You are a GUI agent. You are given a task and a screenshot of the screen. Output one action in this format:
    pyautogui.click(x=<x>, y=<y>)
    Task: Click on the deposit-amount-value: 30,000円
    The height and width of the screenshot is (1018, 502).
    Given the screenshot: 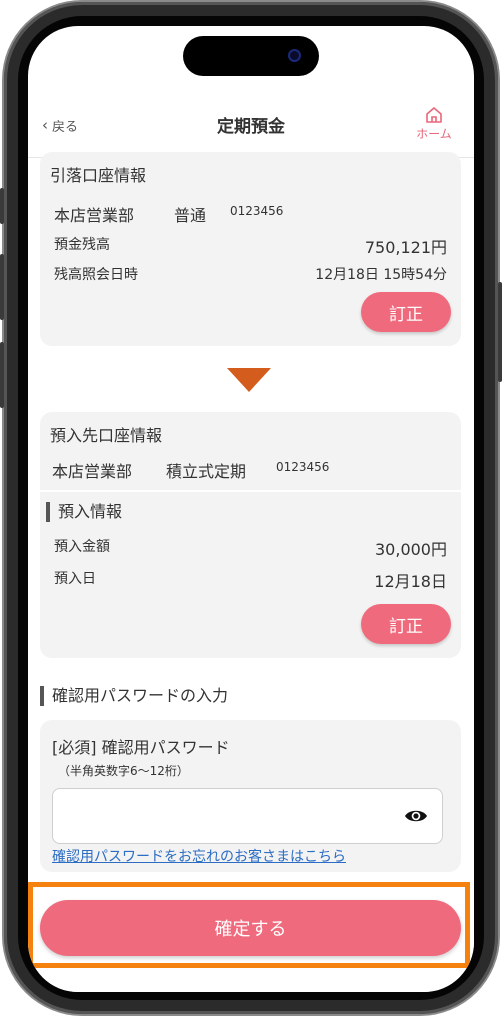 What is the action you would take?
    pyautogui.click(x=411, y=549)
    